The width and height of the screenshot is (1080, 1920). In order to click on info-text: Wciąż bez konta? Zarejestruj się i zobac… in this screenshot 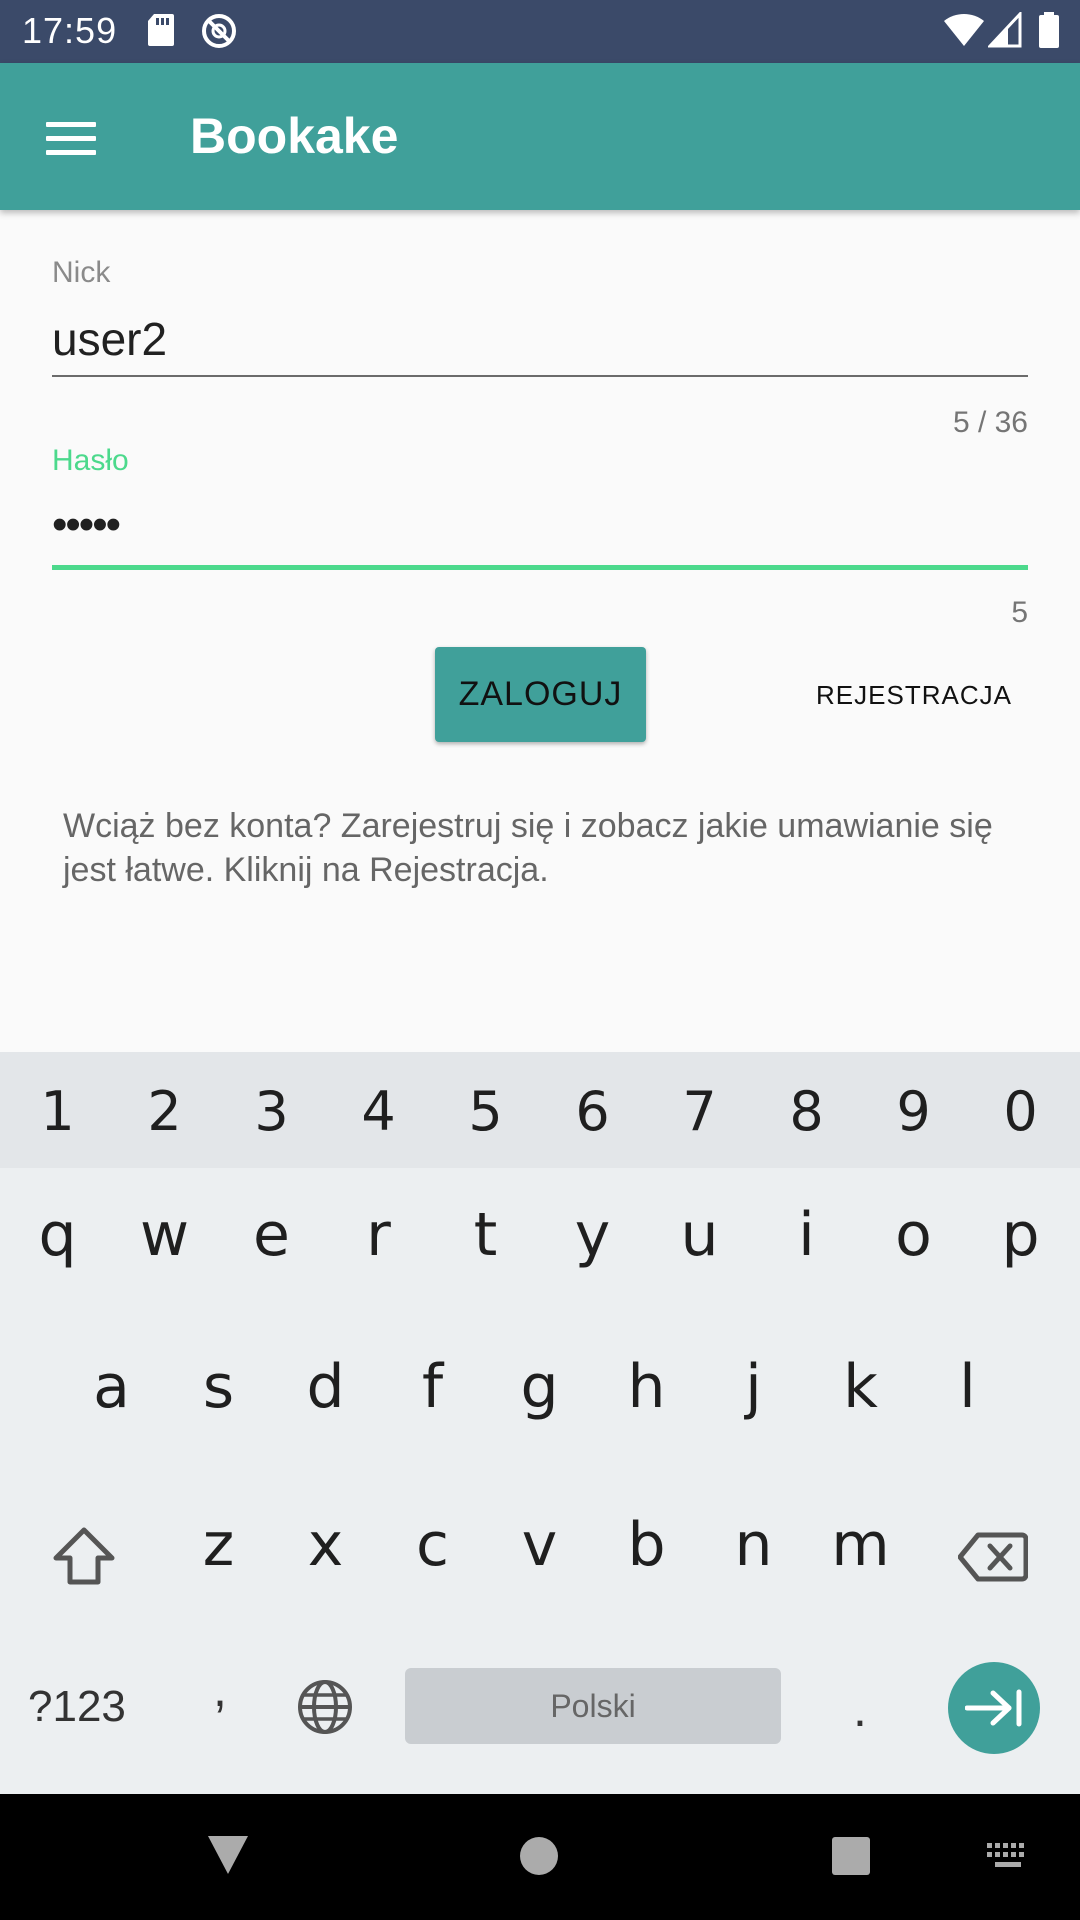, I will do `click(528, 848)`.